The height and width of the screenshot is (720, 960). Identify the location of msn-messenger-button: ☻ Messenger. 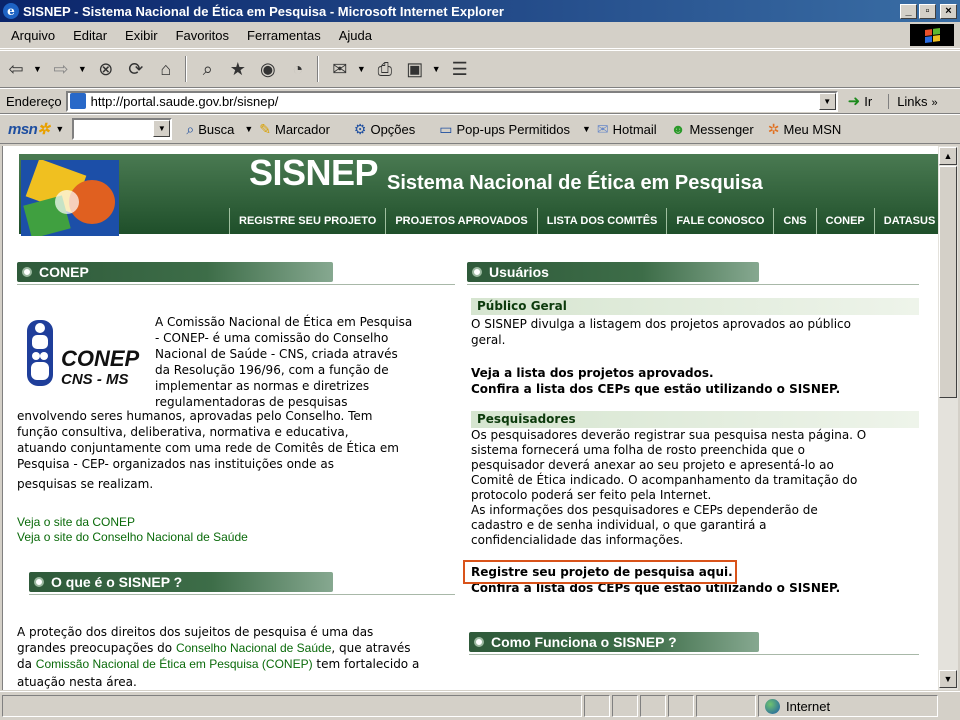
(712, 129).